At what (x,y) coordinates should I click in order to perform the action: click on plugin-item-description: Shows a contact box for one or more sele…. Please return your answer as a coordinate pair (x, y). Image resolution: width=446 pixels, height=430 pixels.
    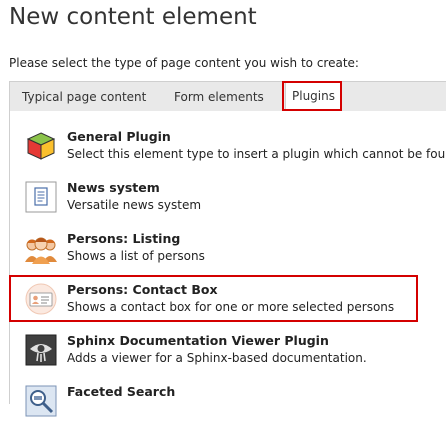
    Looking at the image, I should click on (231, 307).